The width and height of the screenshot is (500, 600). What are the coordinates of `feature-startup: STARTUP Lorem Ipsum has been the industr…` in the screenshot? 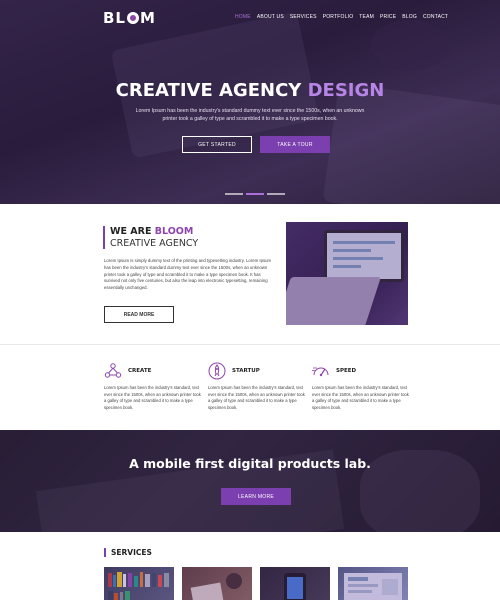 It's located at (257, 386).